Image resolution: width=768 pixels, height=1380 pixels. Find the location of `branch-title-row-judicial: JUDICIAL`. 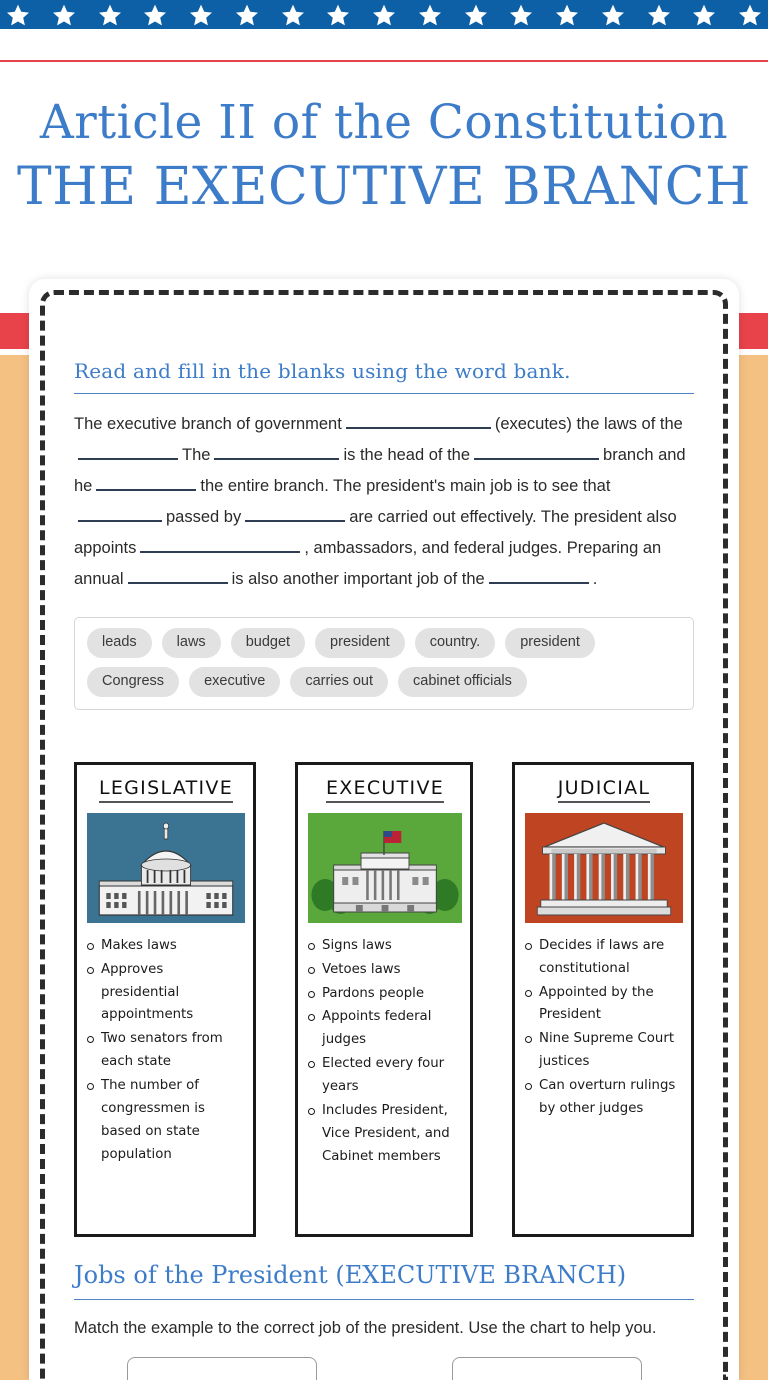

branch-title-row-judicial: JUDICIAL is located at coordinates (604, 794).